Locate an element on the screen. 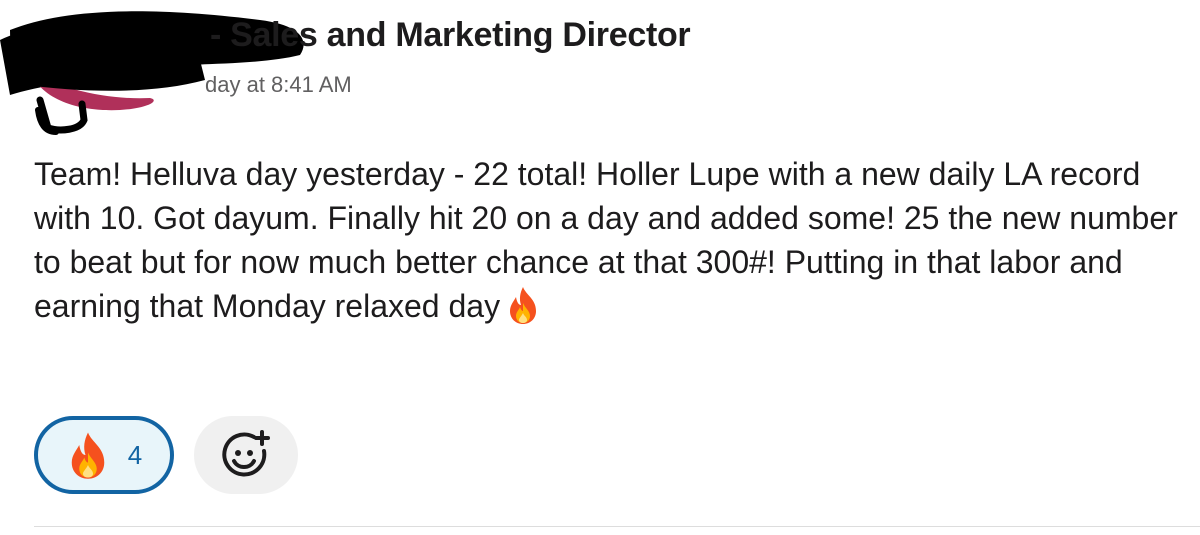  reaction-count: 4 is located at coordinates (135, 454).